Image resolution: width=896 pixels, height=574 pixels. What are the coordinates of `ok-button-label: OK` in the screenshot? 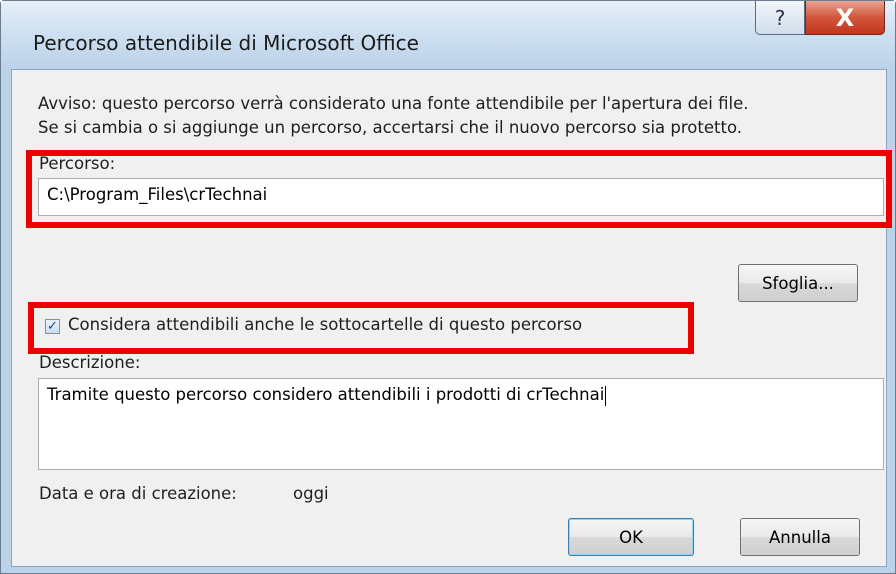 It's located at (631, 537).